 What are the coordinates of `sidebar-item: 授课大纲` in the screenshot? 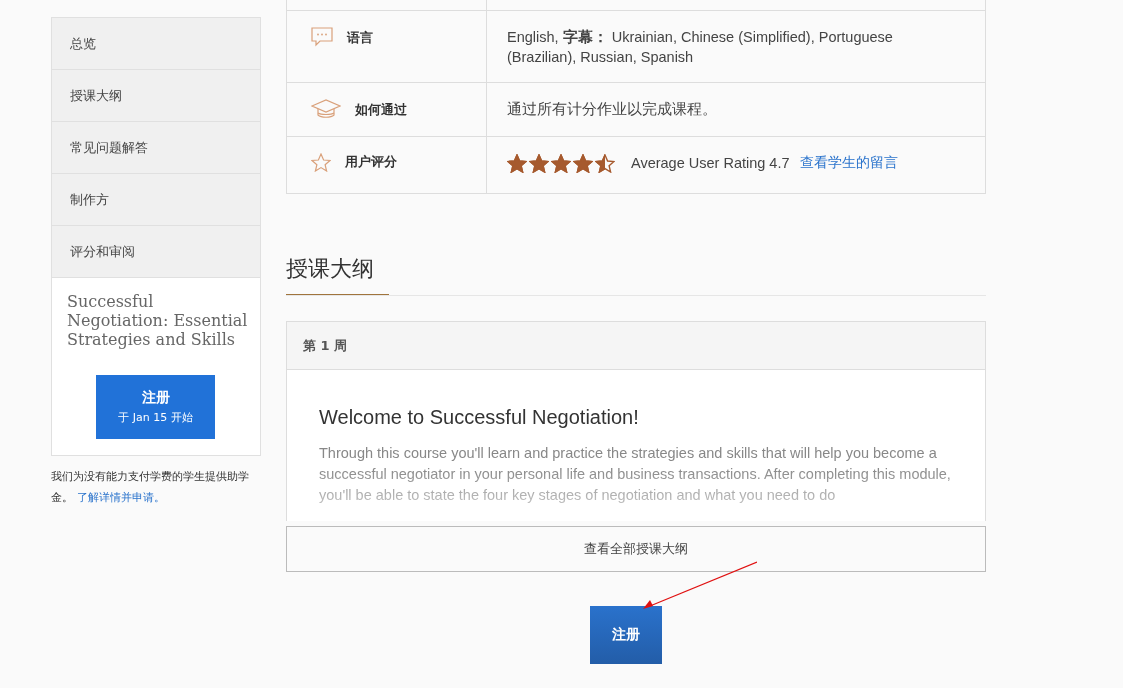 It's located at (156, 95).